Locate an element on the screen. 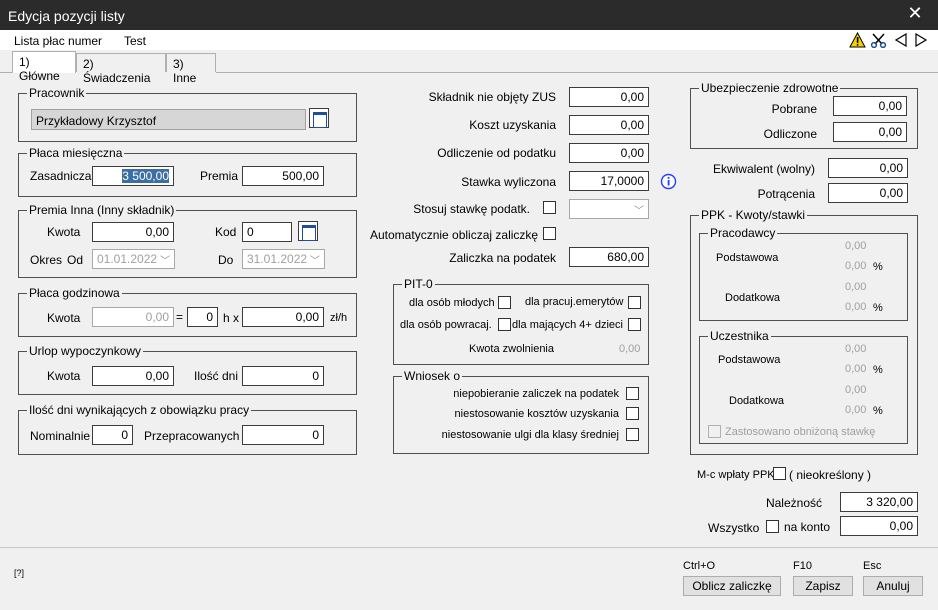 The height and width of the screenshot is (610, 938). hx-label: h x is located at coordinates (231, 318).